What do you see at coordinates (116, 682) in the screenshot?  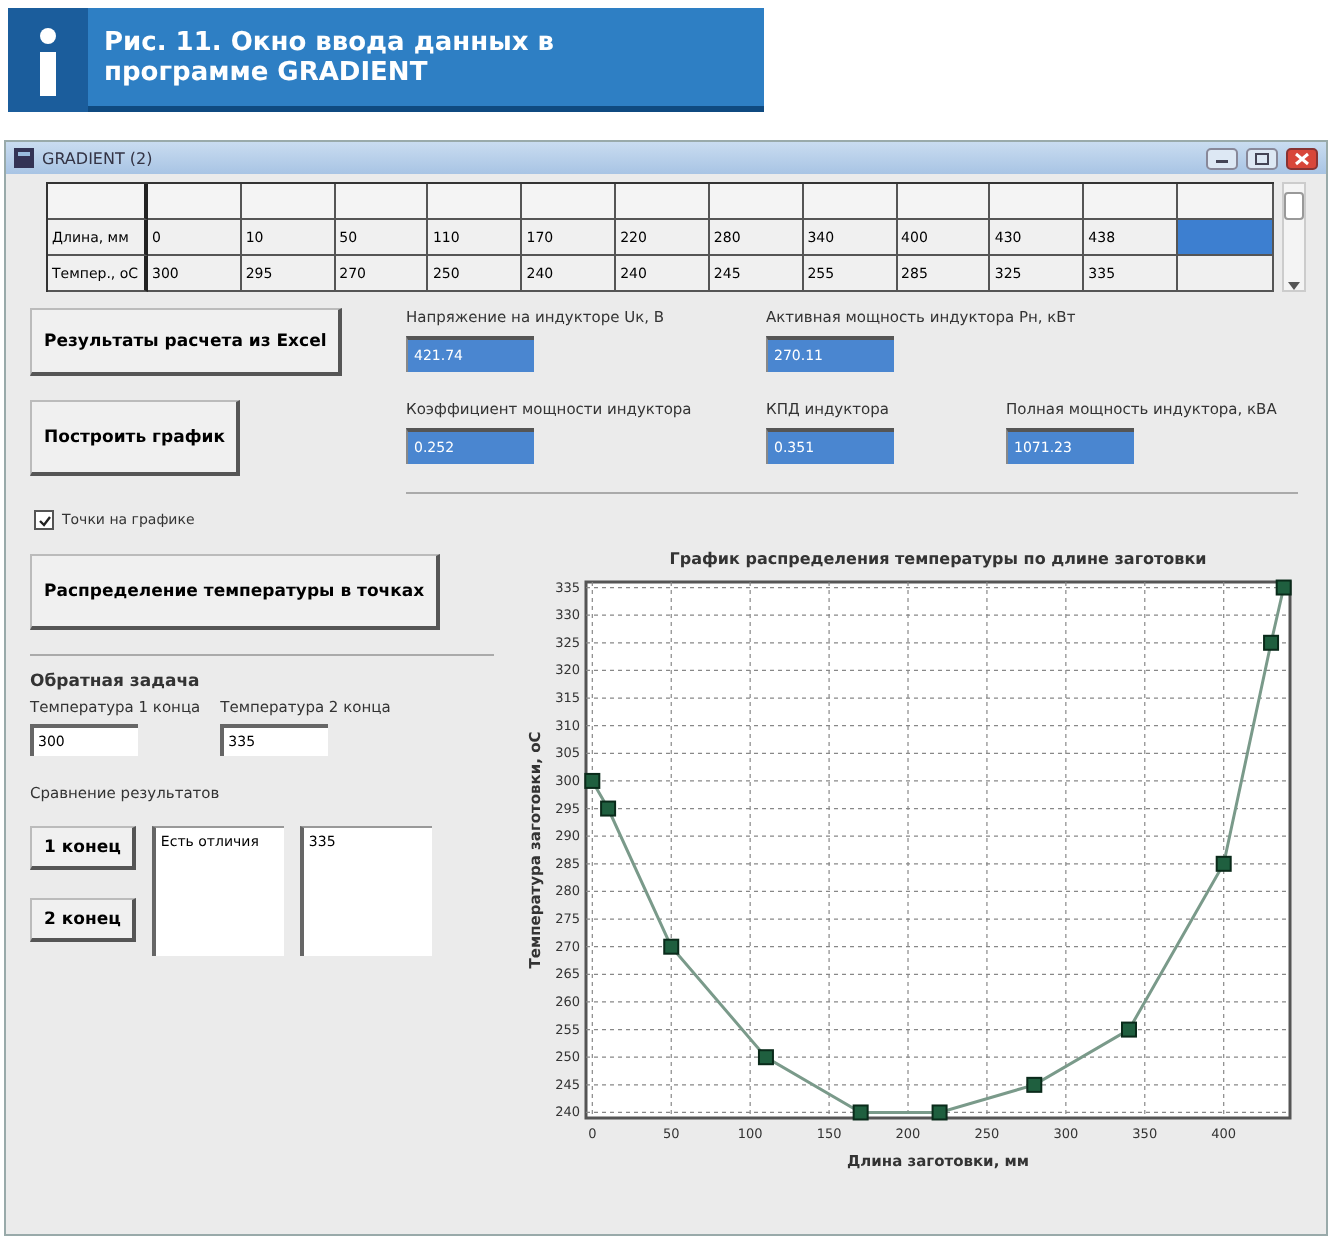 I see `section-title: Обратная задача` at bounding box center [116, 682].